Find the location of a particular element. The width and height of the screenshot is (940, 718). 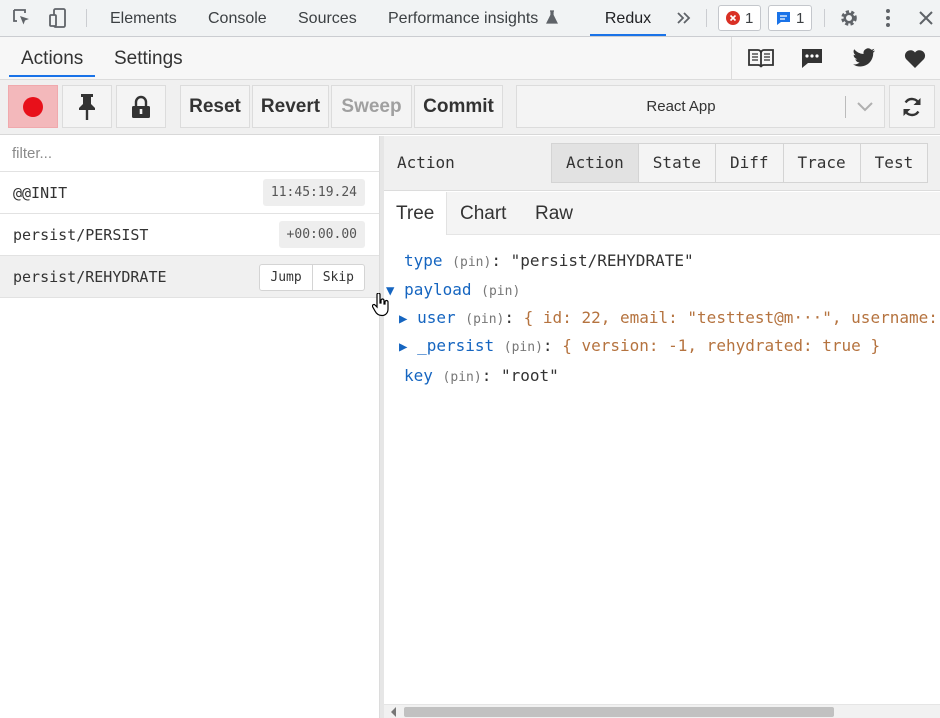

tab-label: Performance insights is located at coordinates (463, 18).